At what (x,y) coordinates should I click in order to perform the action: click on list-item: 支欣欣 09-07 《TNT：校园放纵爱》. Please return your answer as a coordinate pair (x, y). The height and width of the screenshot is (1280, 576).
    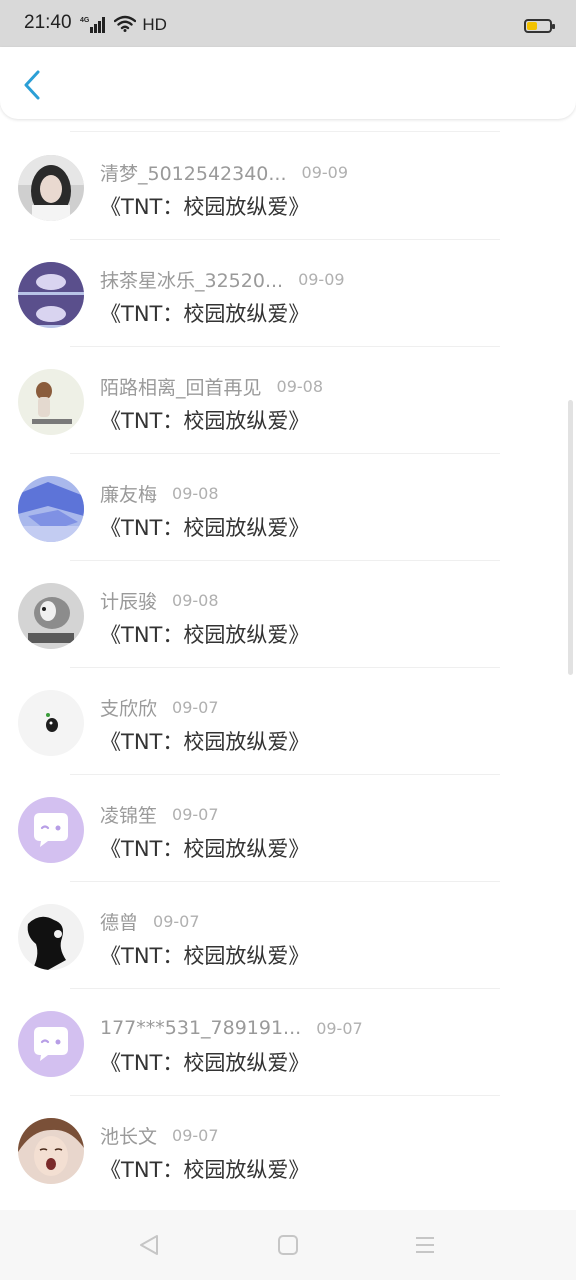
    Looking at the image, I should click on (288, 721).